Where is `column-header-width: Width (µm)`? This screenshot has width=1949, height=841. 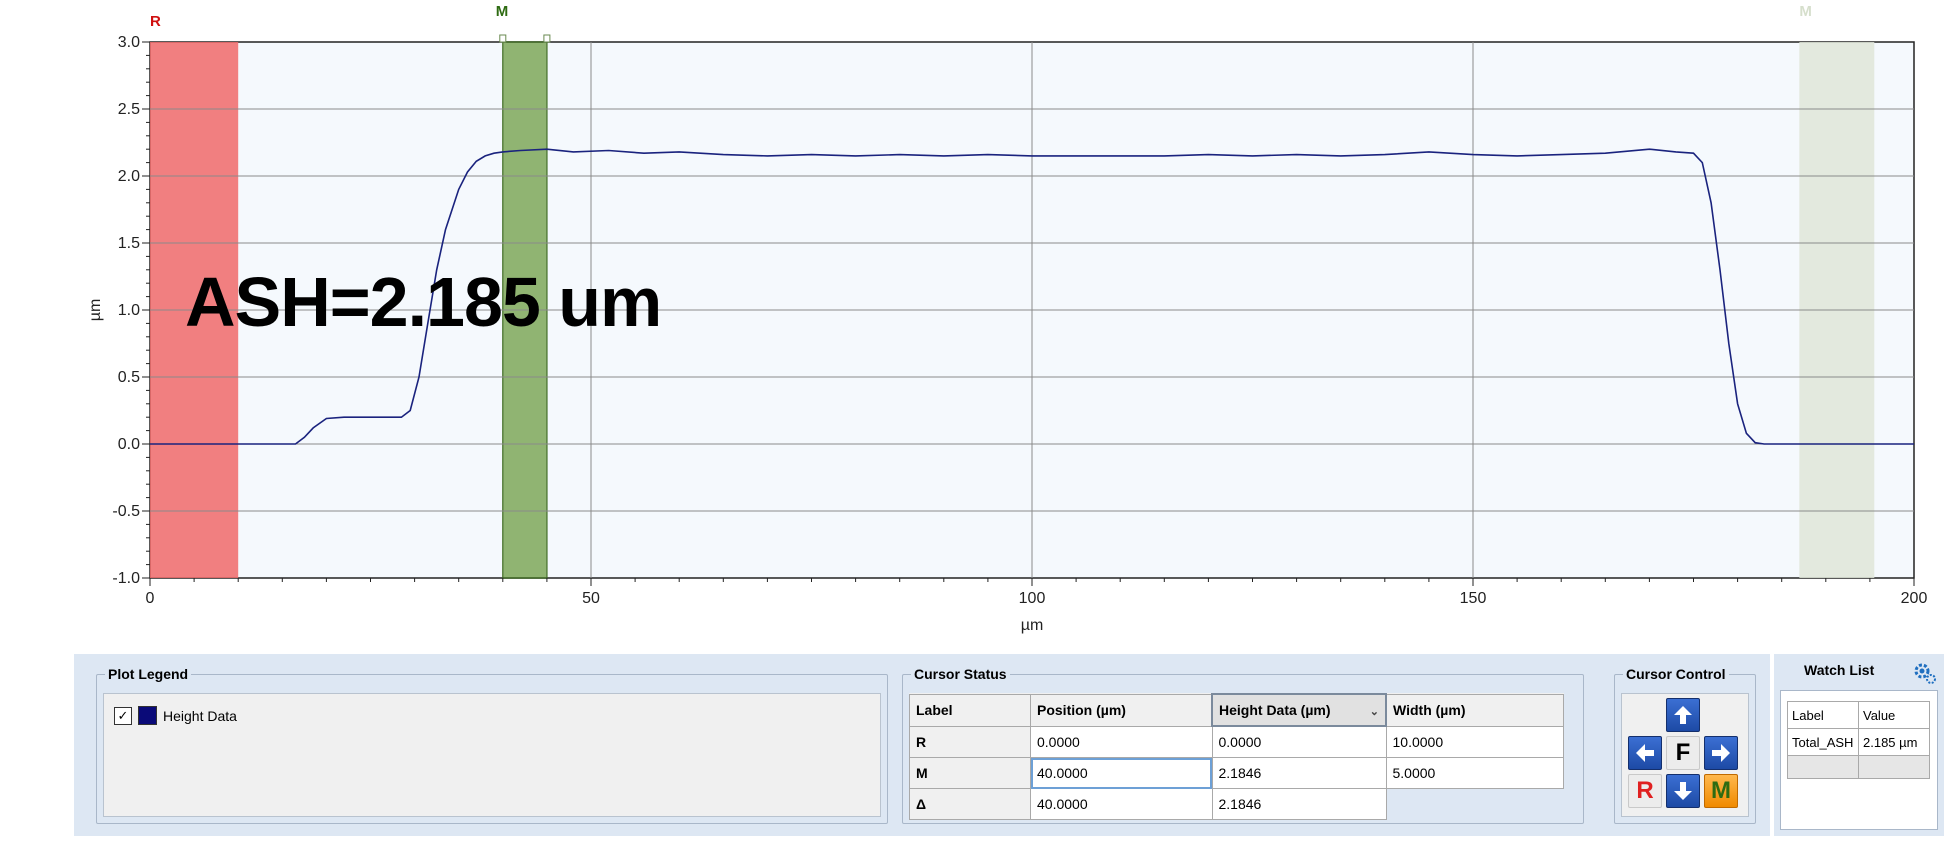
column-header-width: Width (µm) is located at coordinates (1474, 710).